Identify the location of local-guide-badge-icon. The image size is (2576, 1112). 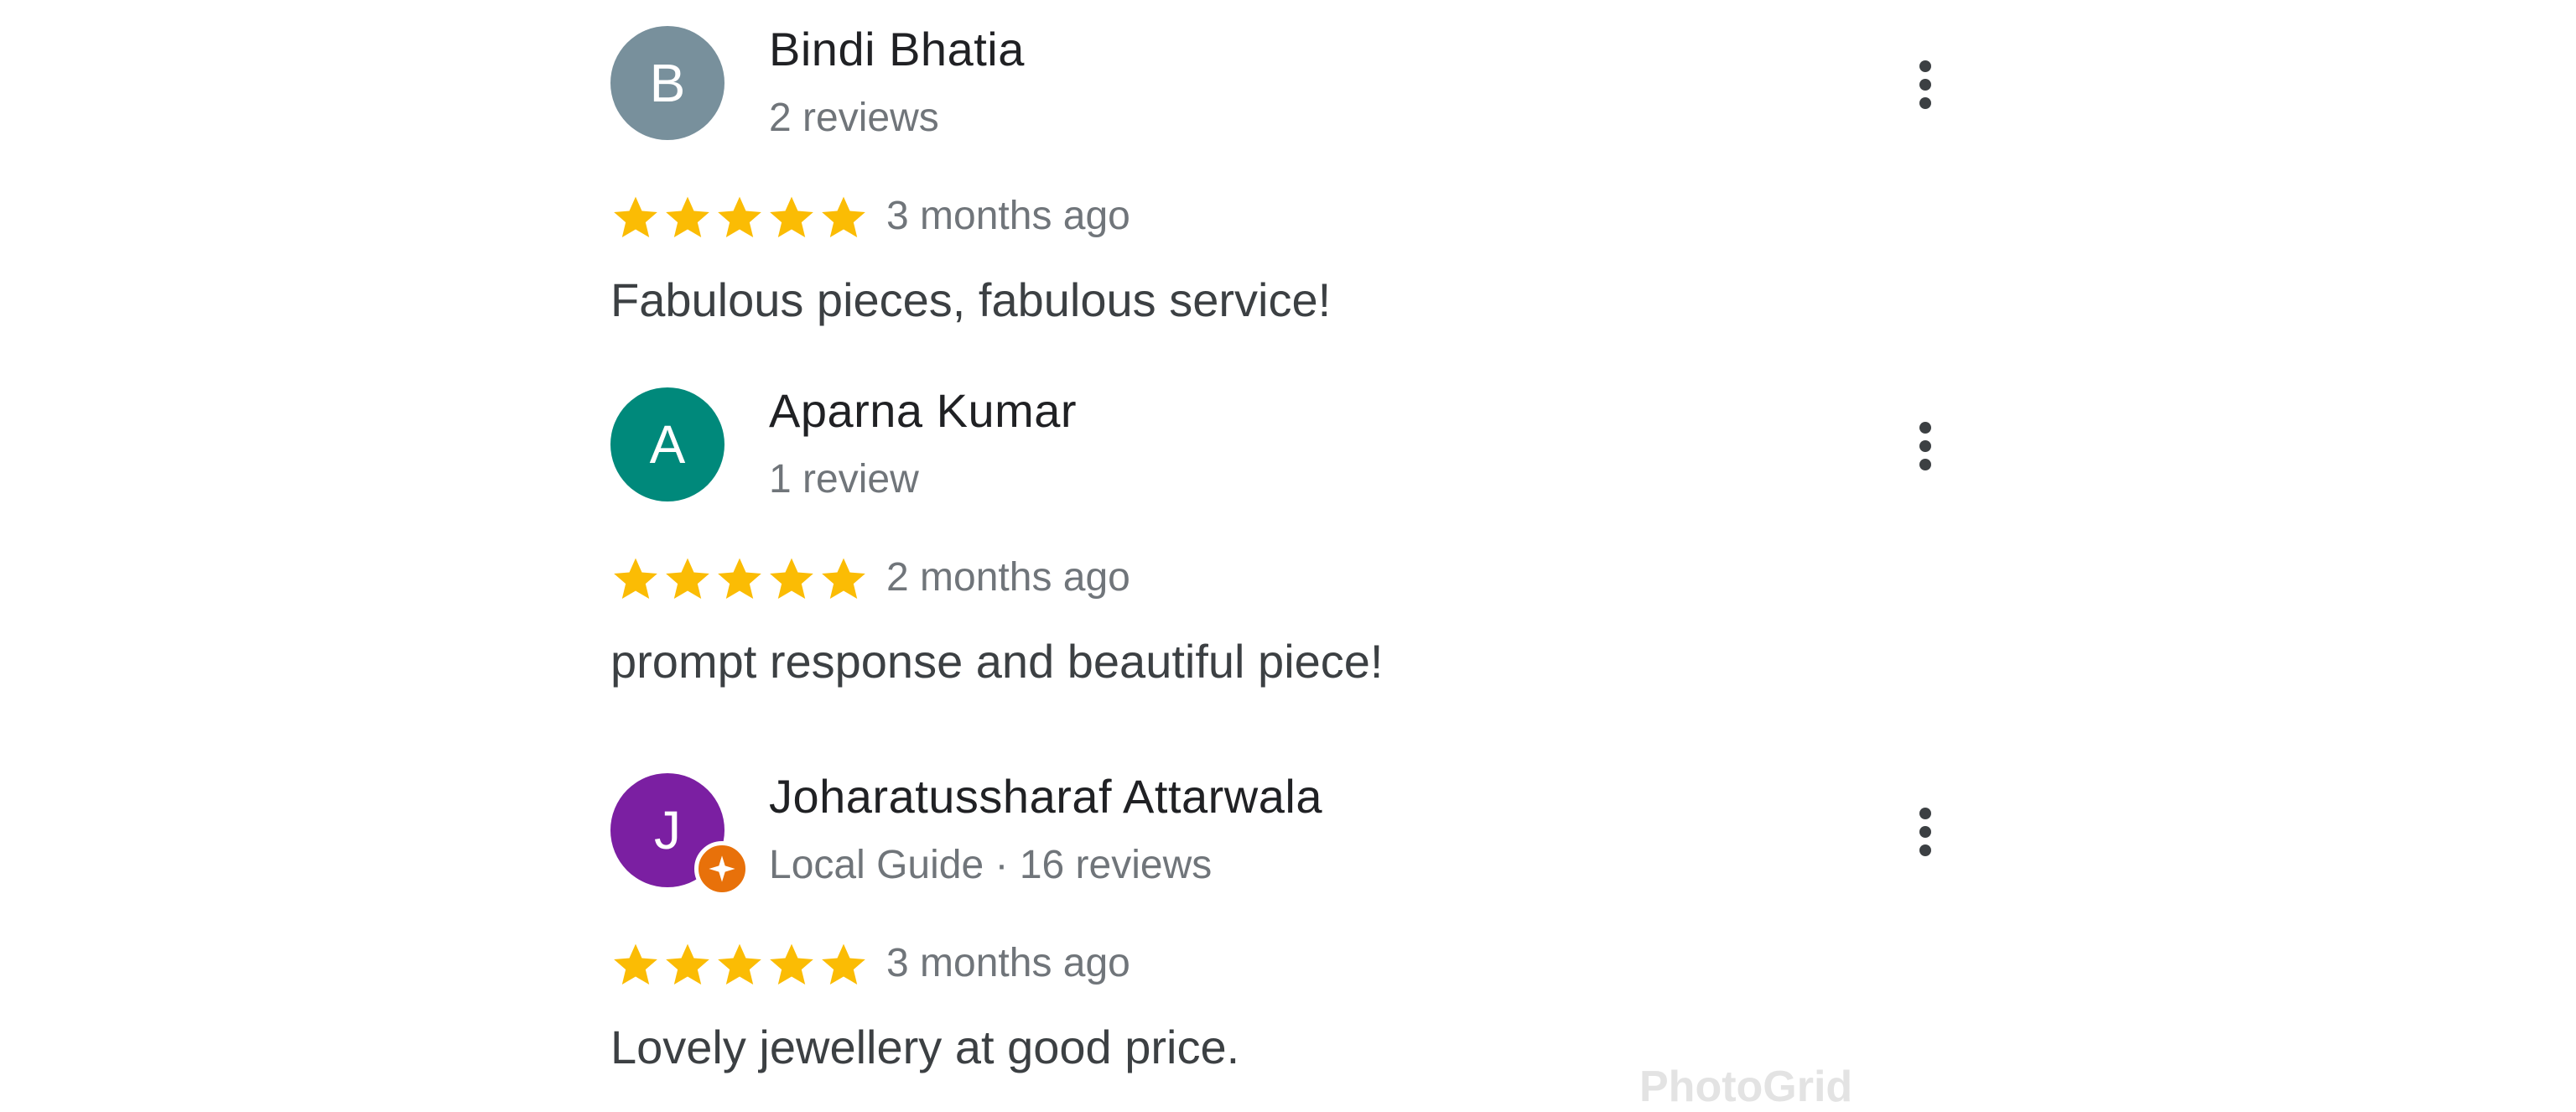
(722, 868).